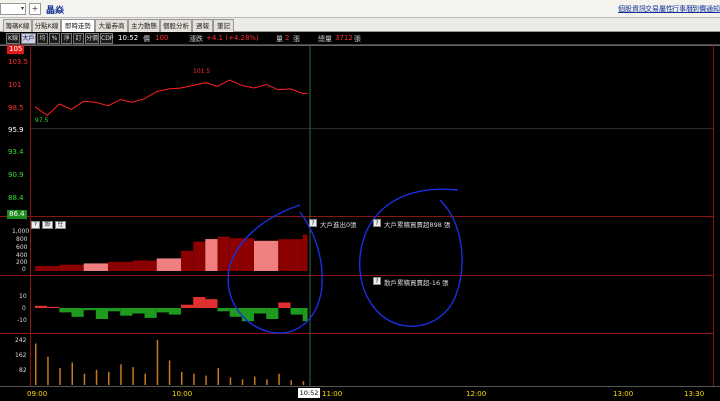 Image resolution: width=720 pixels, height=401 pixels. What do you see at coordinates (417, 225) in the screenshot?
I see `large-holder-cumulative-label: 大戶累積買賣超898 張` at bounding box center [417, 225].